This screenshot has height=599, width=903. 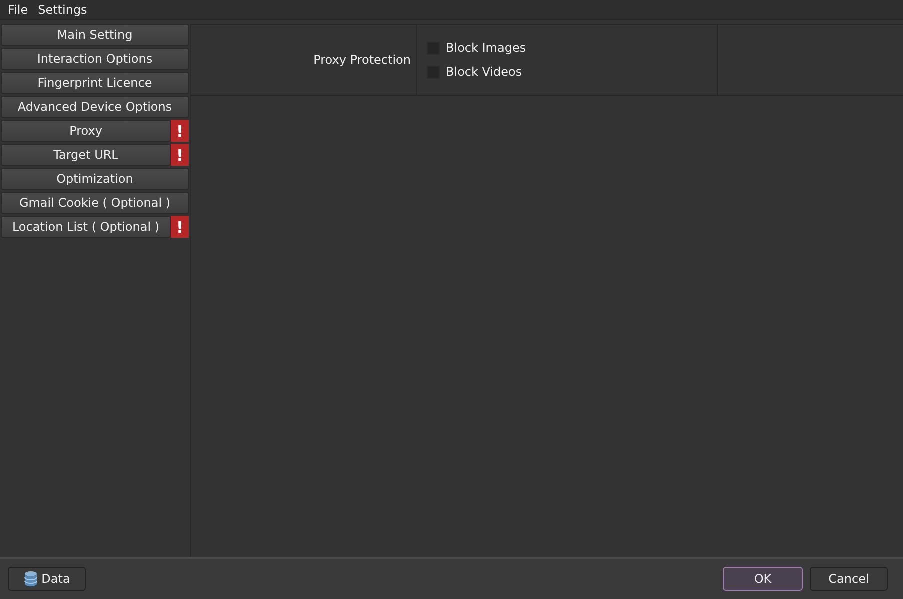 I want to click on database-icon, so click(x=31, y=579).